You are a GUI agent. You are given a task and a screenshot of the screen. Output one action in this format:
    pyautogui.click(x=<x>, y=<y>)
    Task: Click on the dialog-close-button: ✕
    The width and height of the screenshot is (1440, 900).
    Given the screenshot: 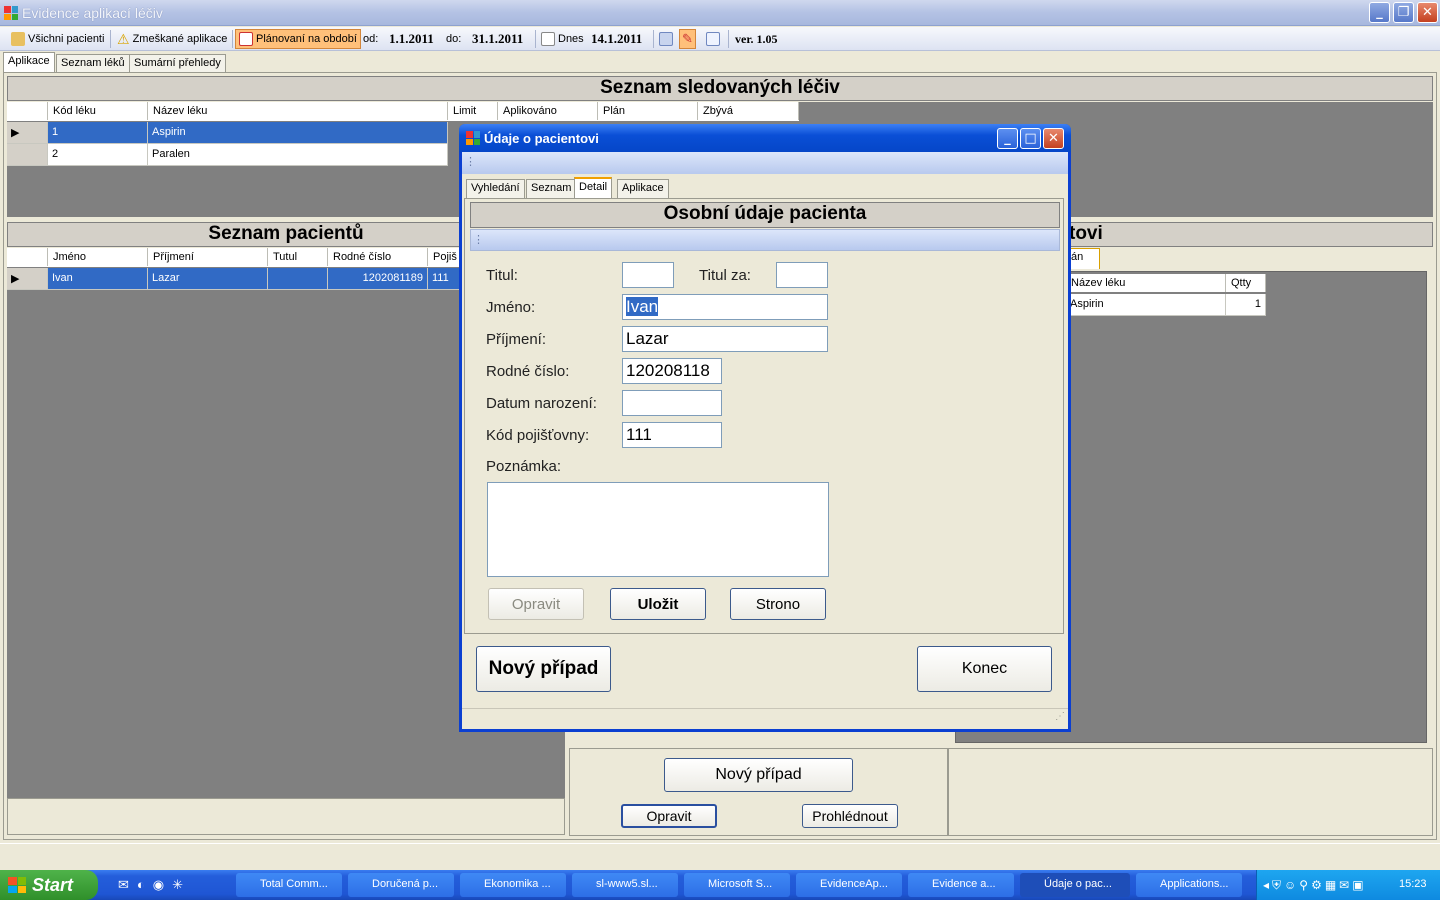 What is the action you would take?
    pyautogui.click(x=1053, y=138)
    